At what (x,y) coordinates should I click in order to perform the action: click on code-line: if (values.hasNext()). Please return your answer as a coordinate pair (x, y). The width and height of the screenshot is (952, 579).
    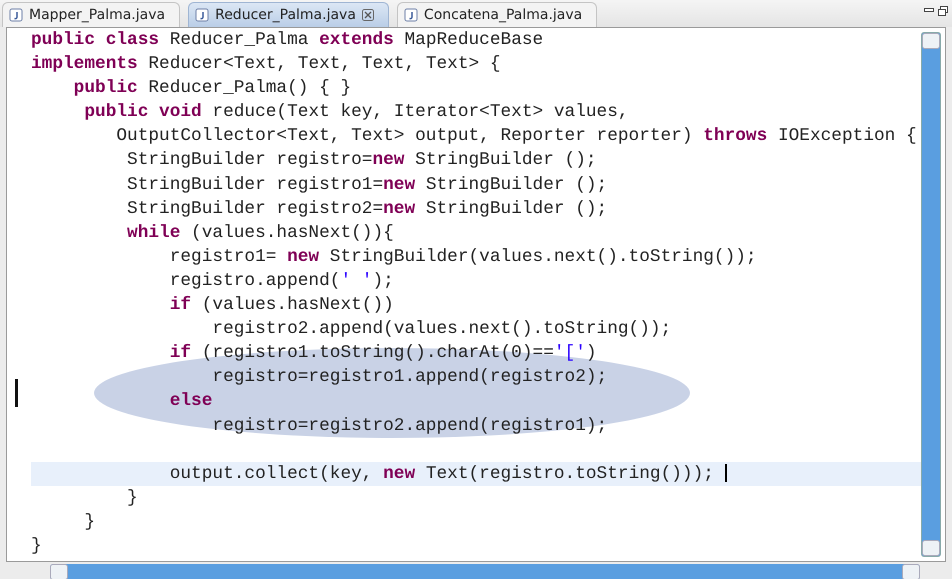
    Looking at the image, I should click on (281, 306).